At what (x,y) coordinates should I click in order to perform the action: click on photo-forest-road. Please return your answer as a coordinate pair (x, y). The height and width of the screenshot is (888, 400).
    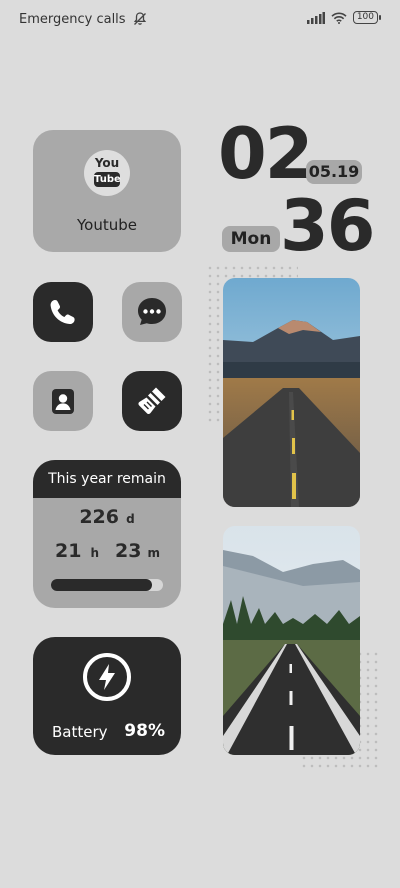
    Looking at the image, I should click on (291, 640).